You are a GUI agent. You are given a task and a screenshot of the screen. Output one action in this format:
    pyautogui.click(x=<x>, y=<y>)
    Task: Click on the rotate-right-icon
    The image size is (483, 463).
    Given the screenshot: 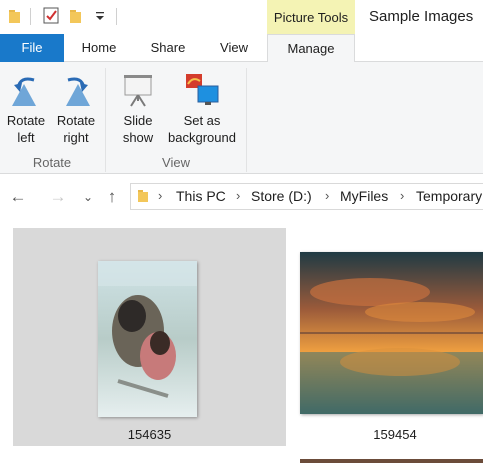 What is the action you would take?
    pyautogui.click(x=78, y=91)
    